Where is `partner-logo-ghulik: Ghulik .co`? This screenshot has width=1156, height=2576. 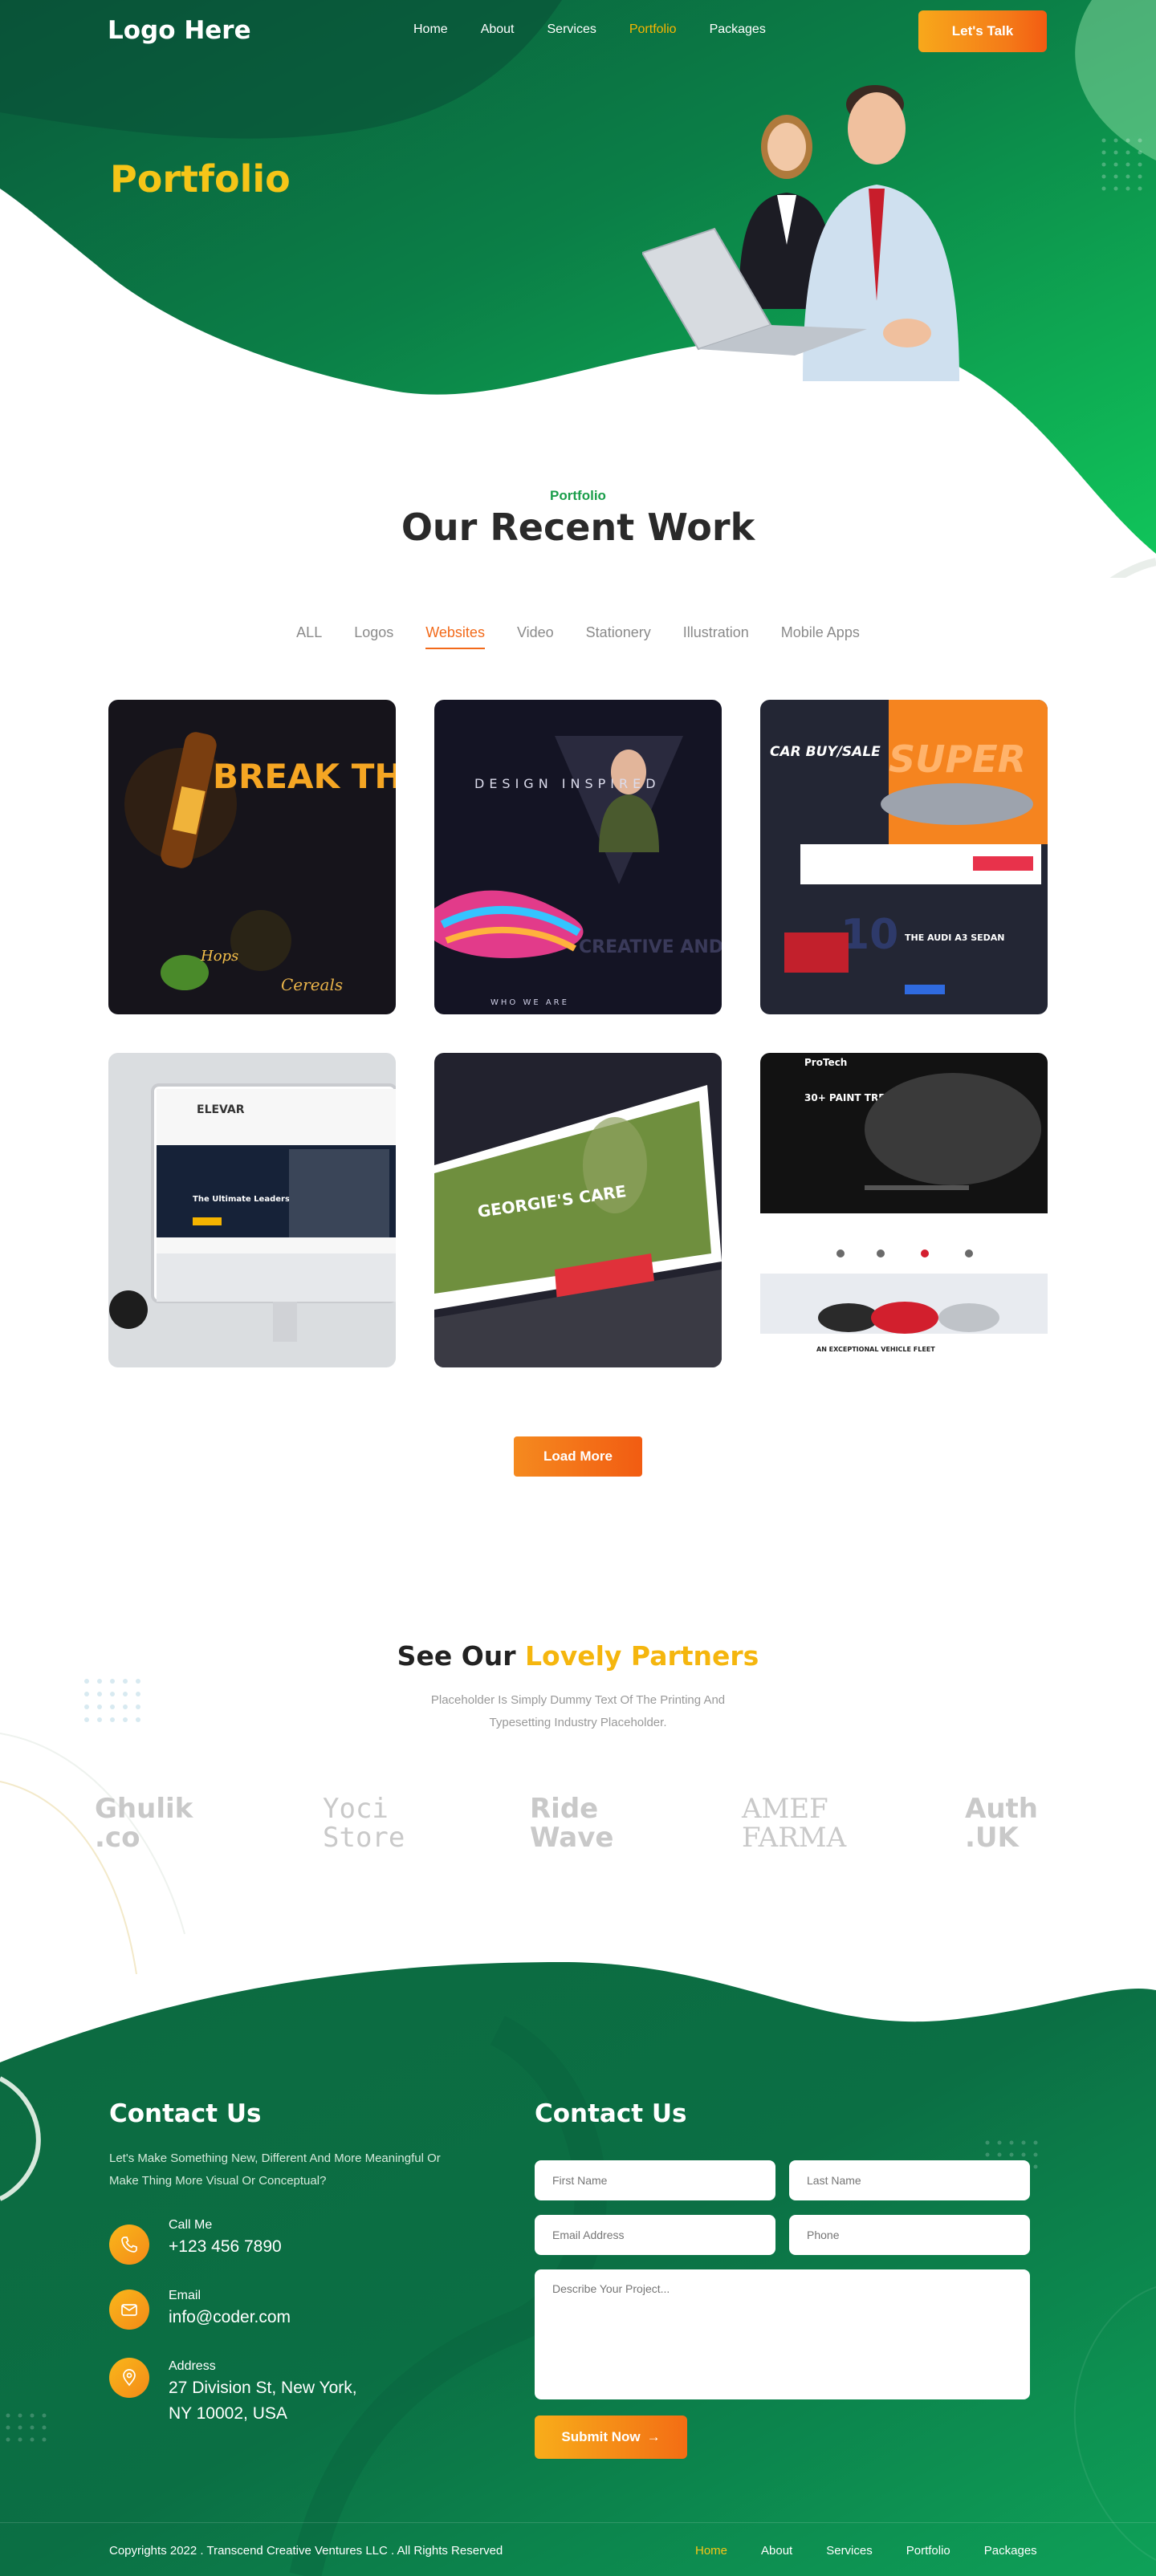
partner-logo-ghulik: Ghulik .co is located at coordinates (144, 1823).